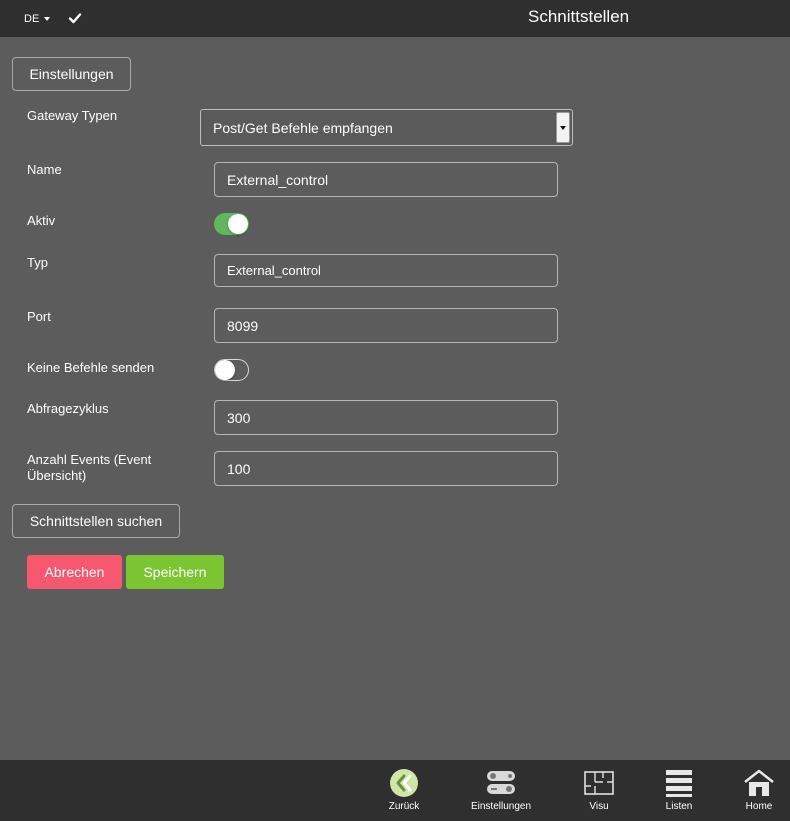 The width and height of the screenshot is (790, 821). I want to click on schnittstellen-suchen-button: Schnittstellen suchen, so click(96, 521).